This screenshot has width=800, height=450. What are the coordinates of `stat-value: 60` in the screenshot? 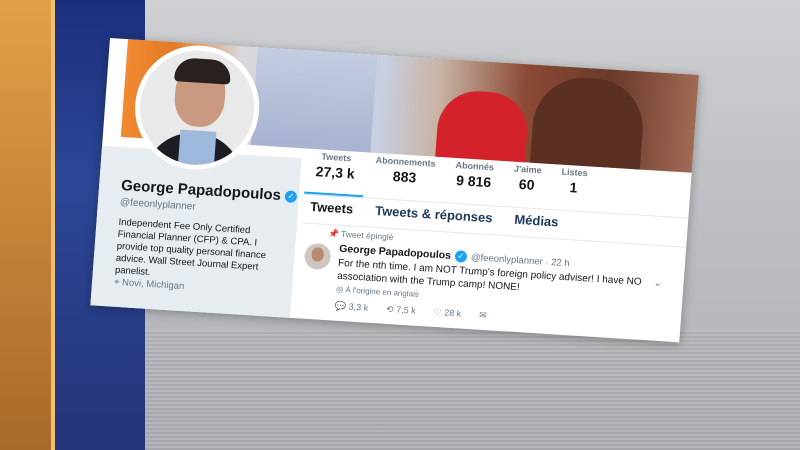 It's located at (527, 184).